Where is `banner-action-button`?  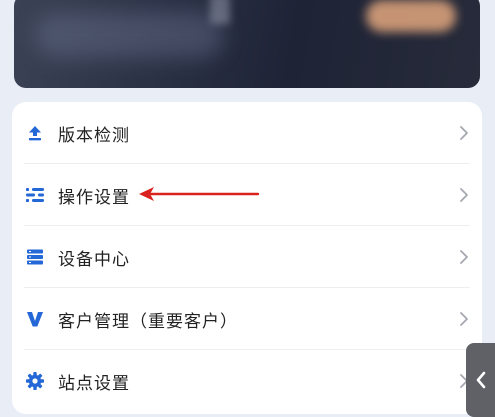
banner-action-button is located at coordinates (411, 16).